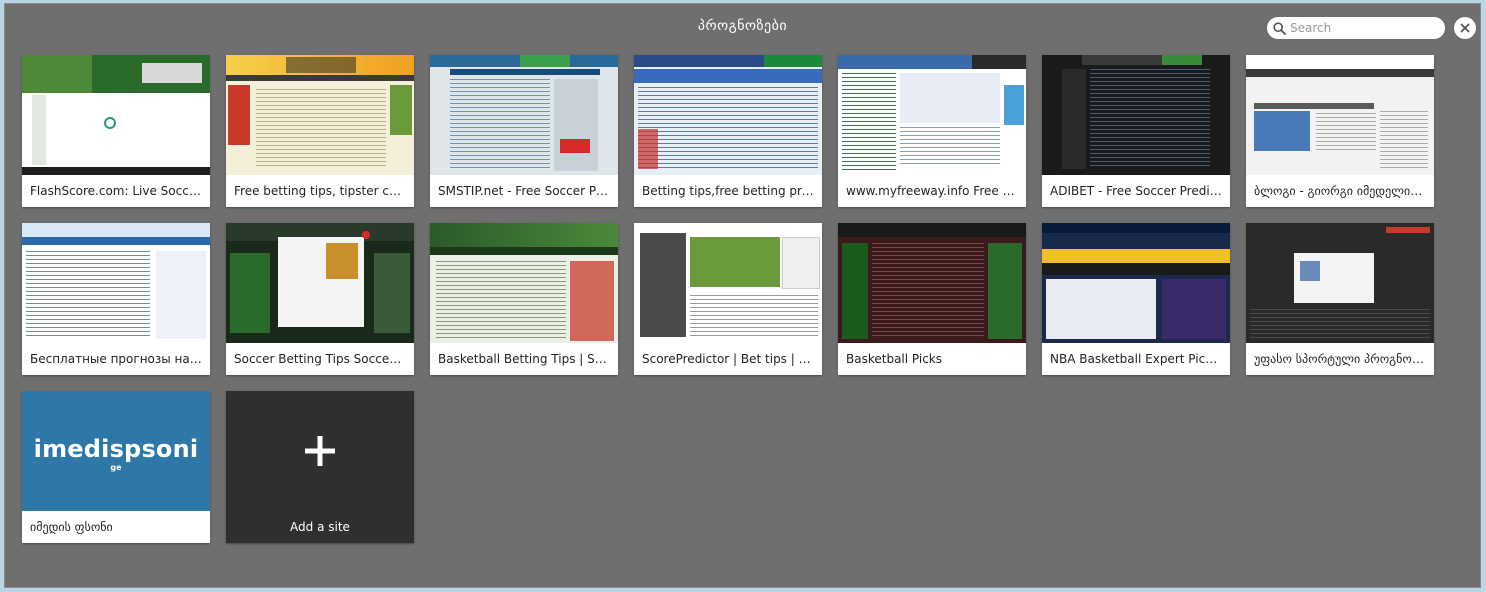  What do you see at coordinates (1344, 191) in the screenshot?
I see `tile-label: ბლოგი - გიორგი იმედელის ბლოგი` at bounding box center [1344, 191].